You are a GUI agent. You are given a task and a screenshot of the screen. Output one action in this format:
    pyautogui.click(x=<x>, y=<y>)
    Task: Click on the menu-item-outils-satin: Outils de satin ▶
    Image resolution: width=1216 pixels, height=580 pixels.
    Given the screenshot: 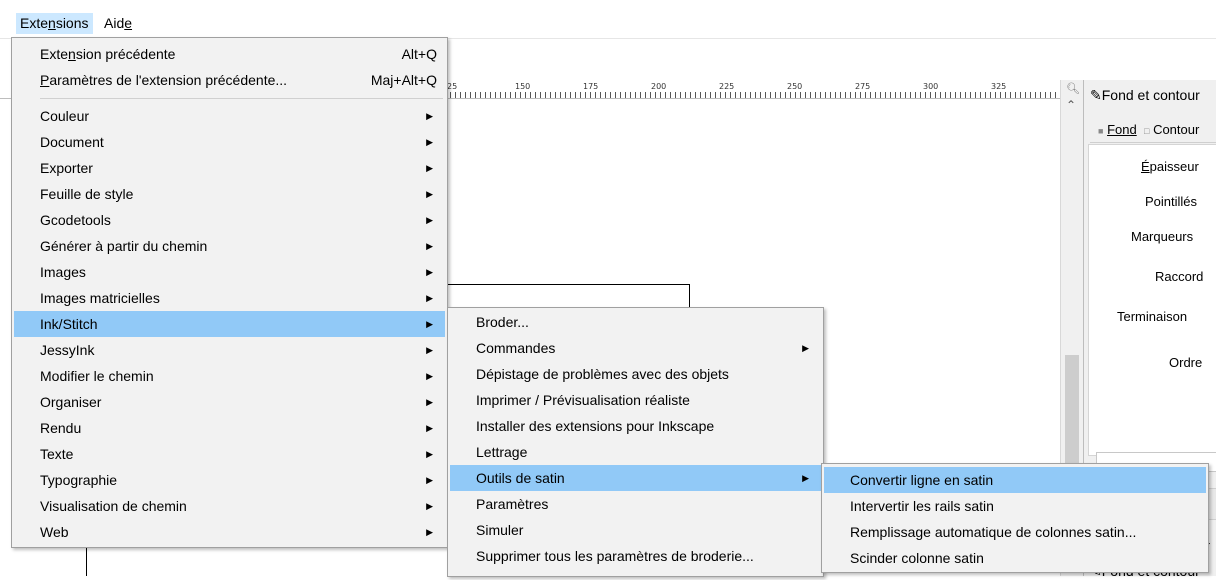 What is the action you would take?
    pyautogui.click(x=635, y=478)
    